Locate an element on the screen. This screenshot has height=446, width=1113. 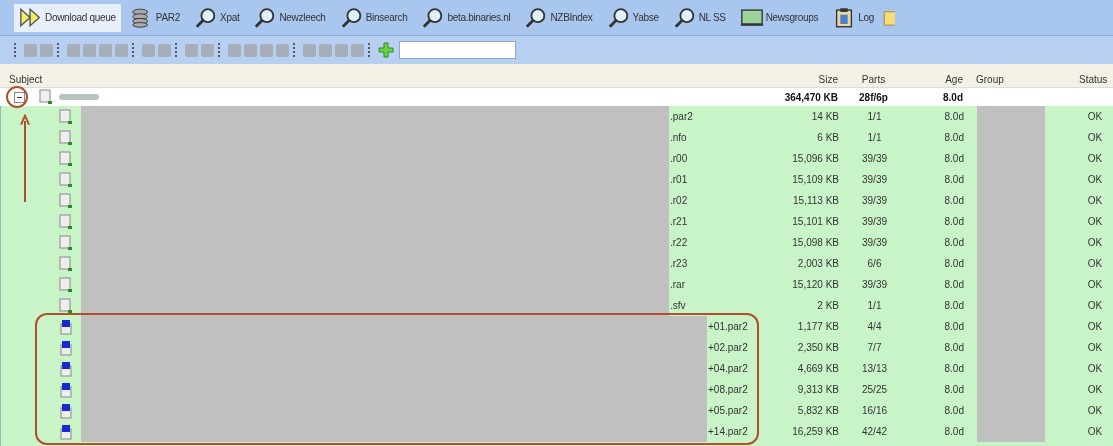
tab: Newzleech is located at coordinates (289, 17).